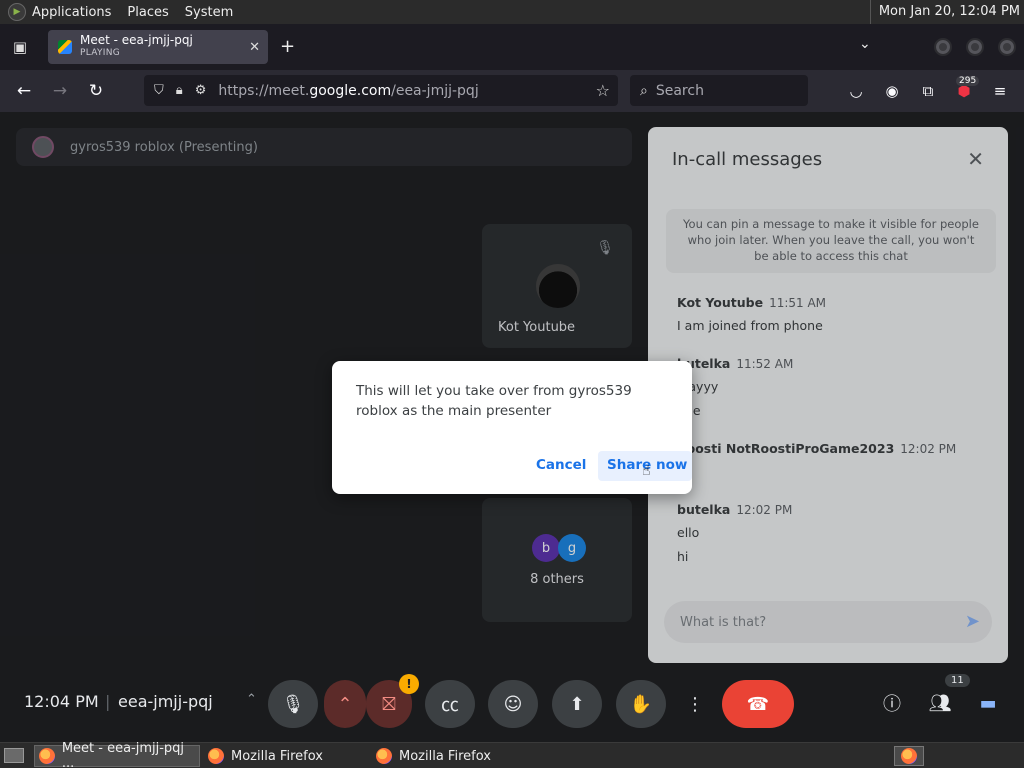 The image size is (1024, 768). I want to click on search-placeholder: Search, so click(679, 90).